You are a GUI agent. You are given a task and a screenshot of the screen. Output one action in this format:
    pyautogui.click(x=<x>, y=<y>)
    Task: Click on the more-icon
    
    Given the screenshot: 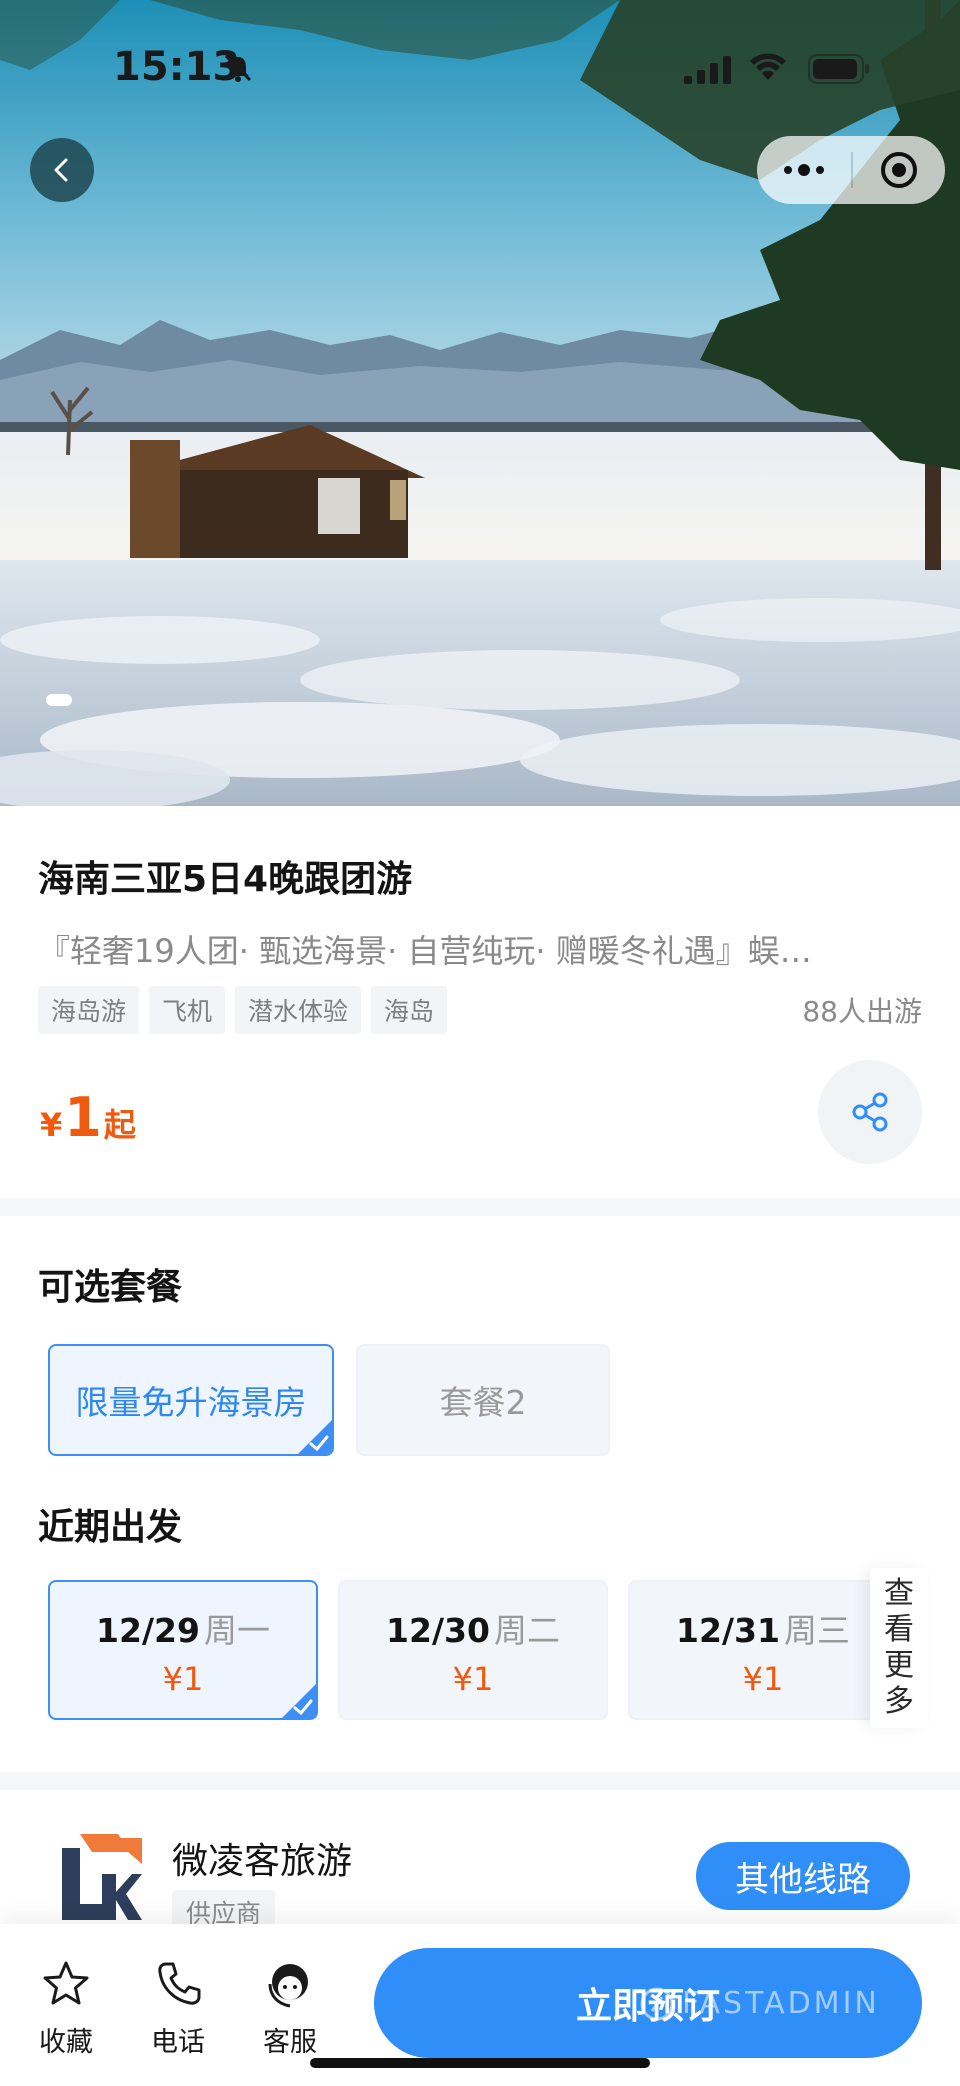 What is the action you would take?
    pyautogui.click(x=804, y=170)
    